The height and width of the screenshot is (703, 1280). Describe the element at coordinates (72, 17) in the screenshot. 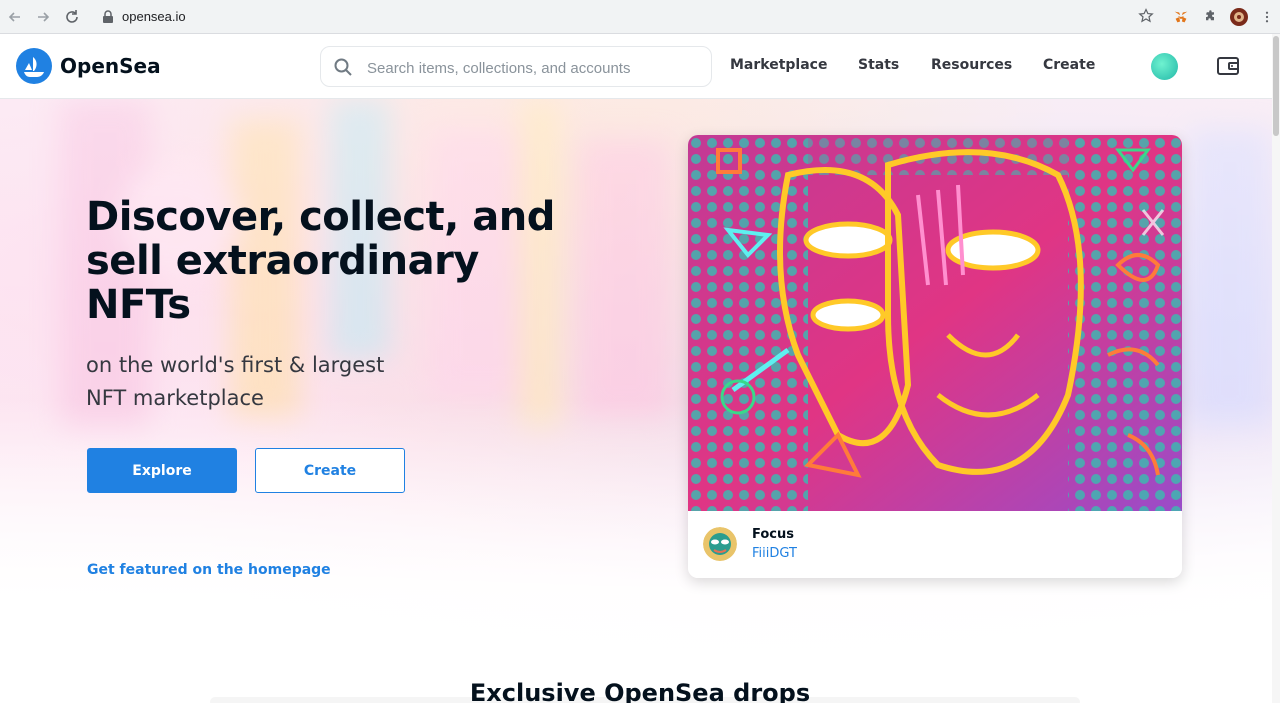

I see `reload-icon` at that location.